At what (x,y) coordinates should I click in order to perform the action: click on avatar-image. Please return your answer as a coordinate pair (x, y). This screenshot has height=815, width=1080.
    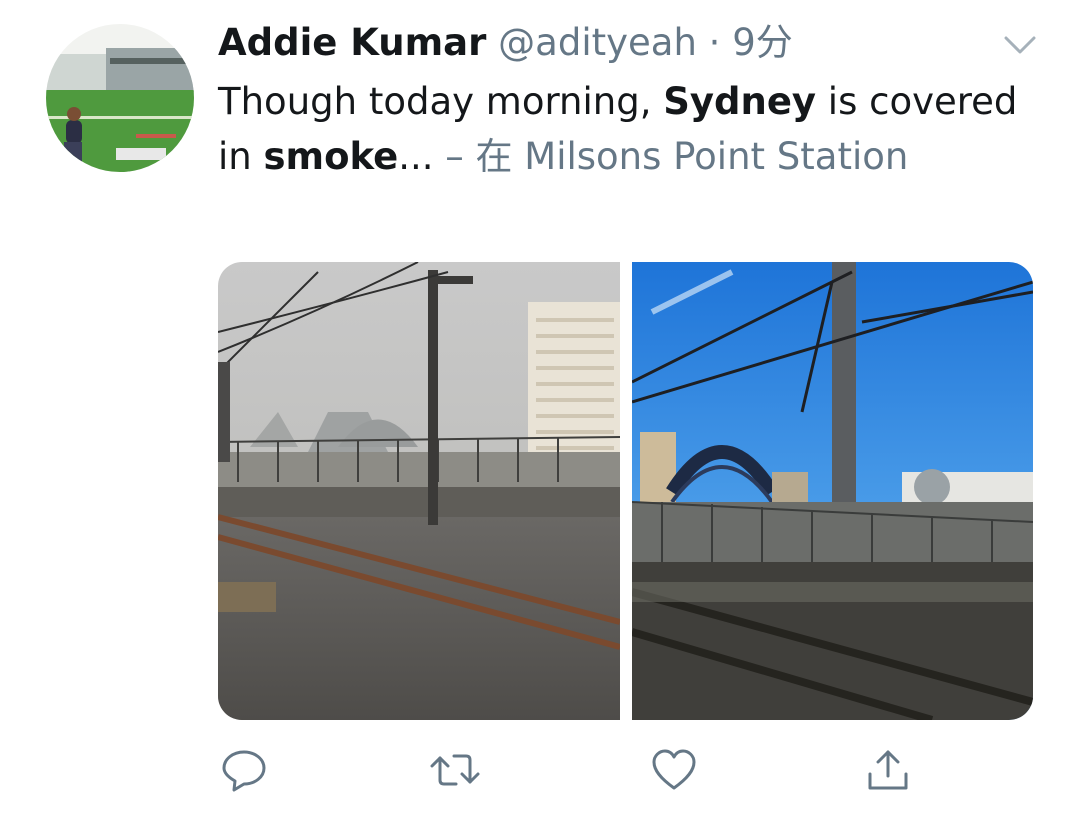
    Looking at the image, I should click on (120, 98).